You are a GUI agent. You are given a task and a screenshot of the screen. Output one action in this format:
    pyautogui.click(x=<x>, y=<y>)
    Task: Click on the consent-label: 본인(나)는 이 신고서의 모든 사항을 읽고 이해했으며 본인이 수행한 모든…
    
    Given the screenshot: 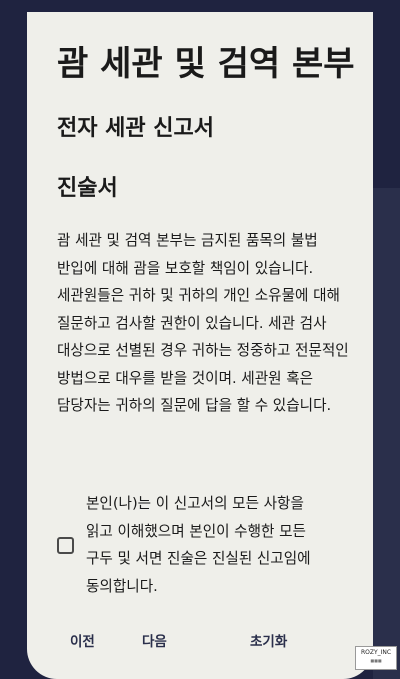 What is the action you would take?
    pyautogui.click(x=206, y=545)
    